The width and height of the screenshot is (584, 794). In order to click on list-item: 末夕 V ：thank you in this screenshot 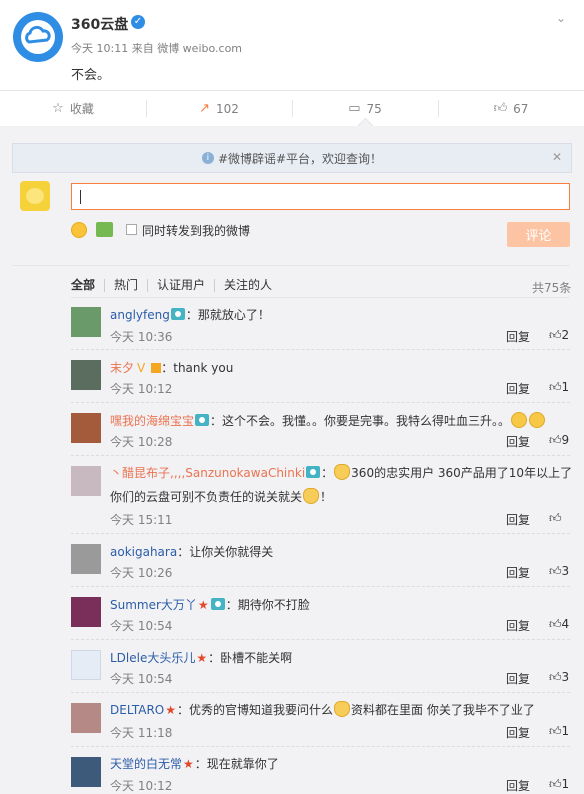, I will do `click(171, 367)`.